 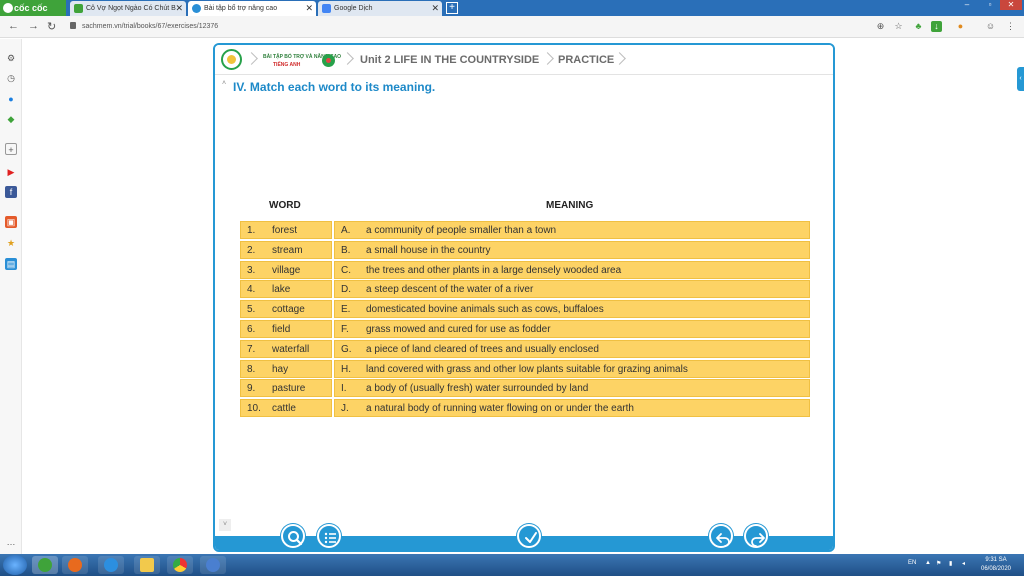 What do you see at coordinates (380, 8) in the screenshot?
I see `tab-google-translate: Google Dịch ✕` at bounding box center [380, 8].